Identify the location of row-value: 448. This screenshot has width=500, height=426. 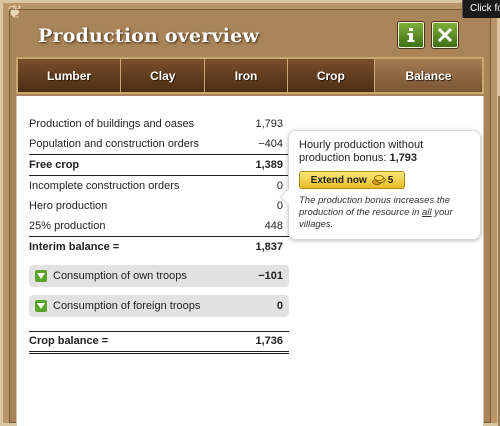
(273, 226).